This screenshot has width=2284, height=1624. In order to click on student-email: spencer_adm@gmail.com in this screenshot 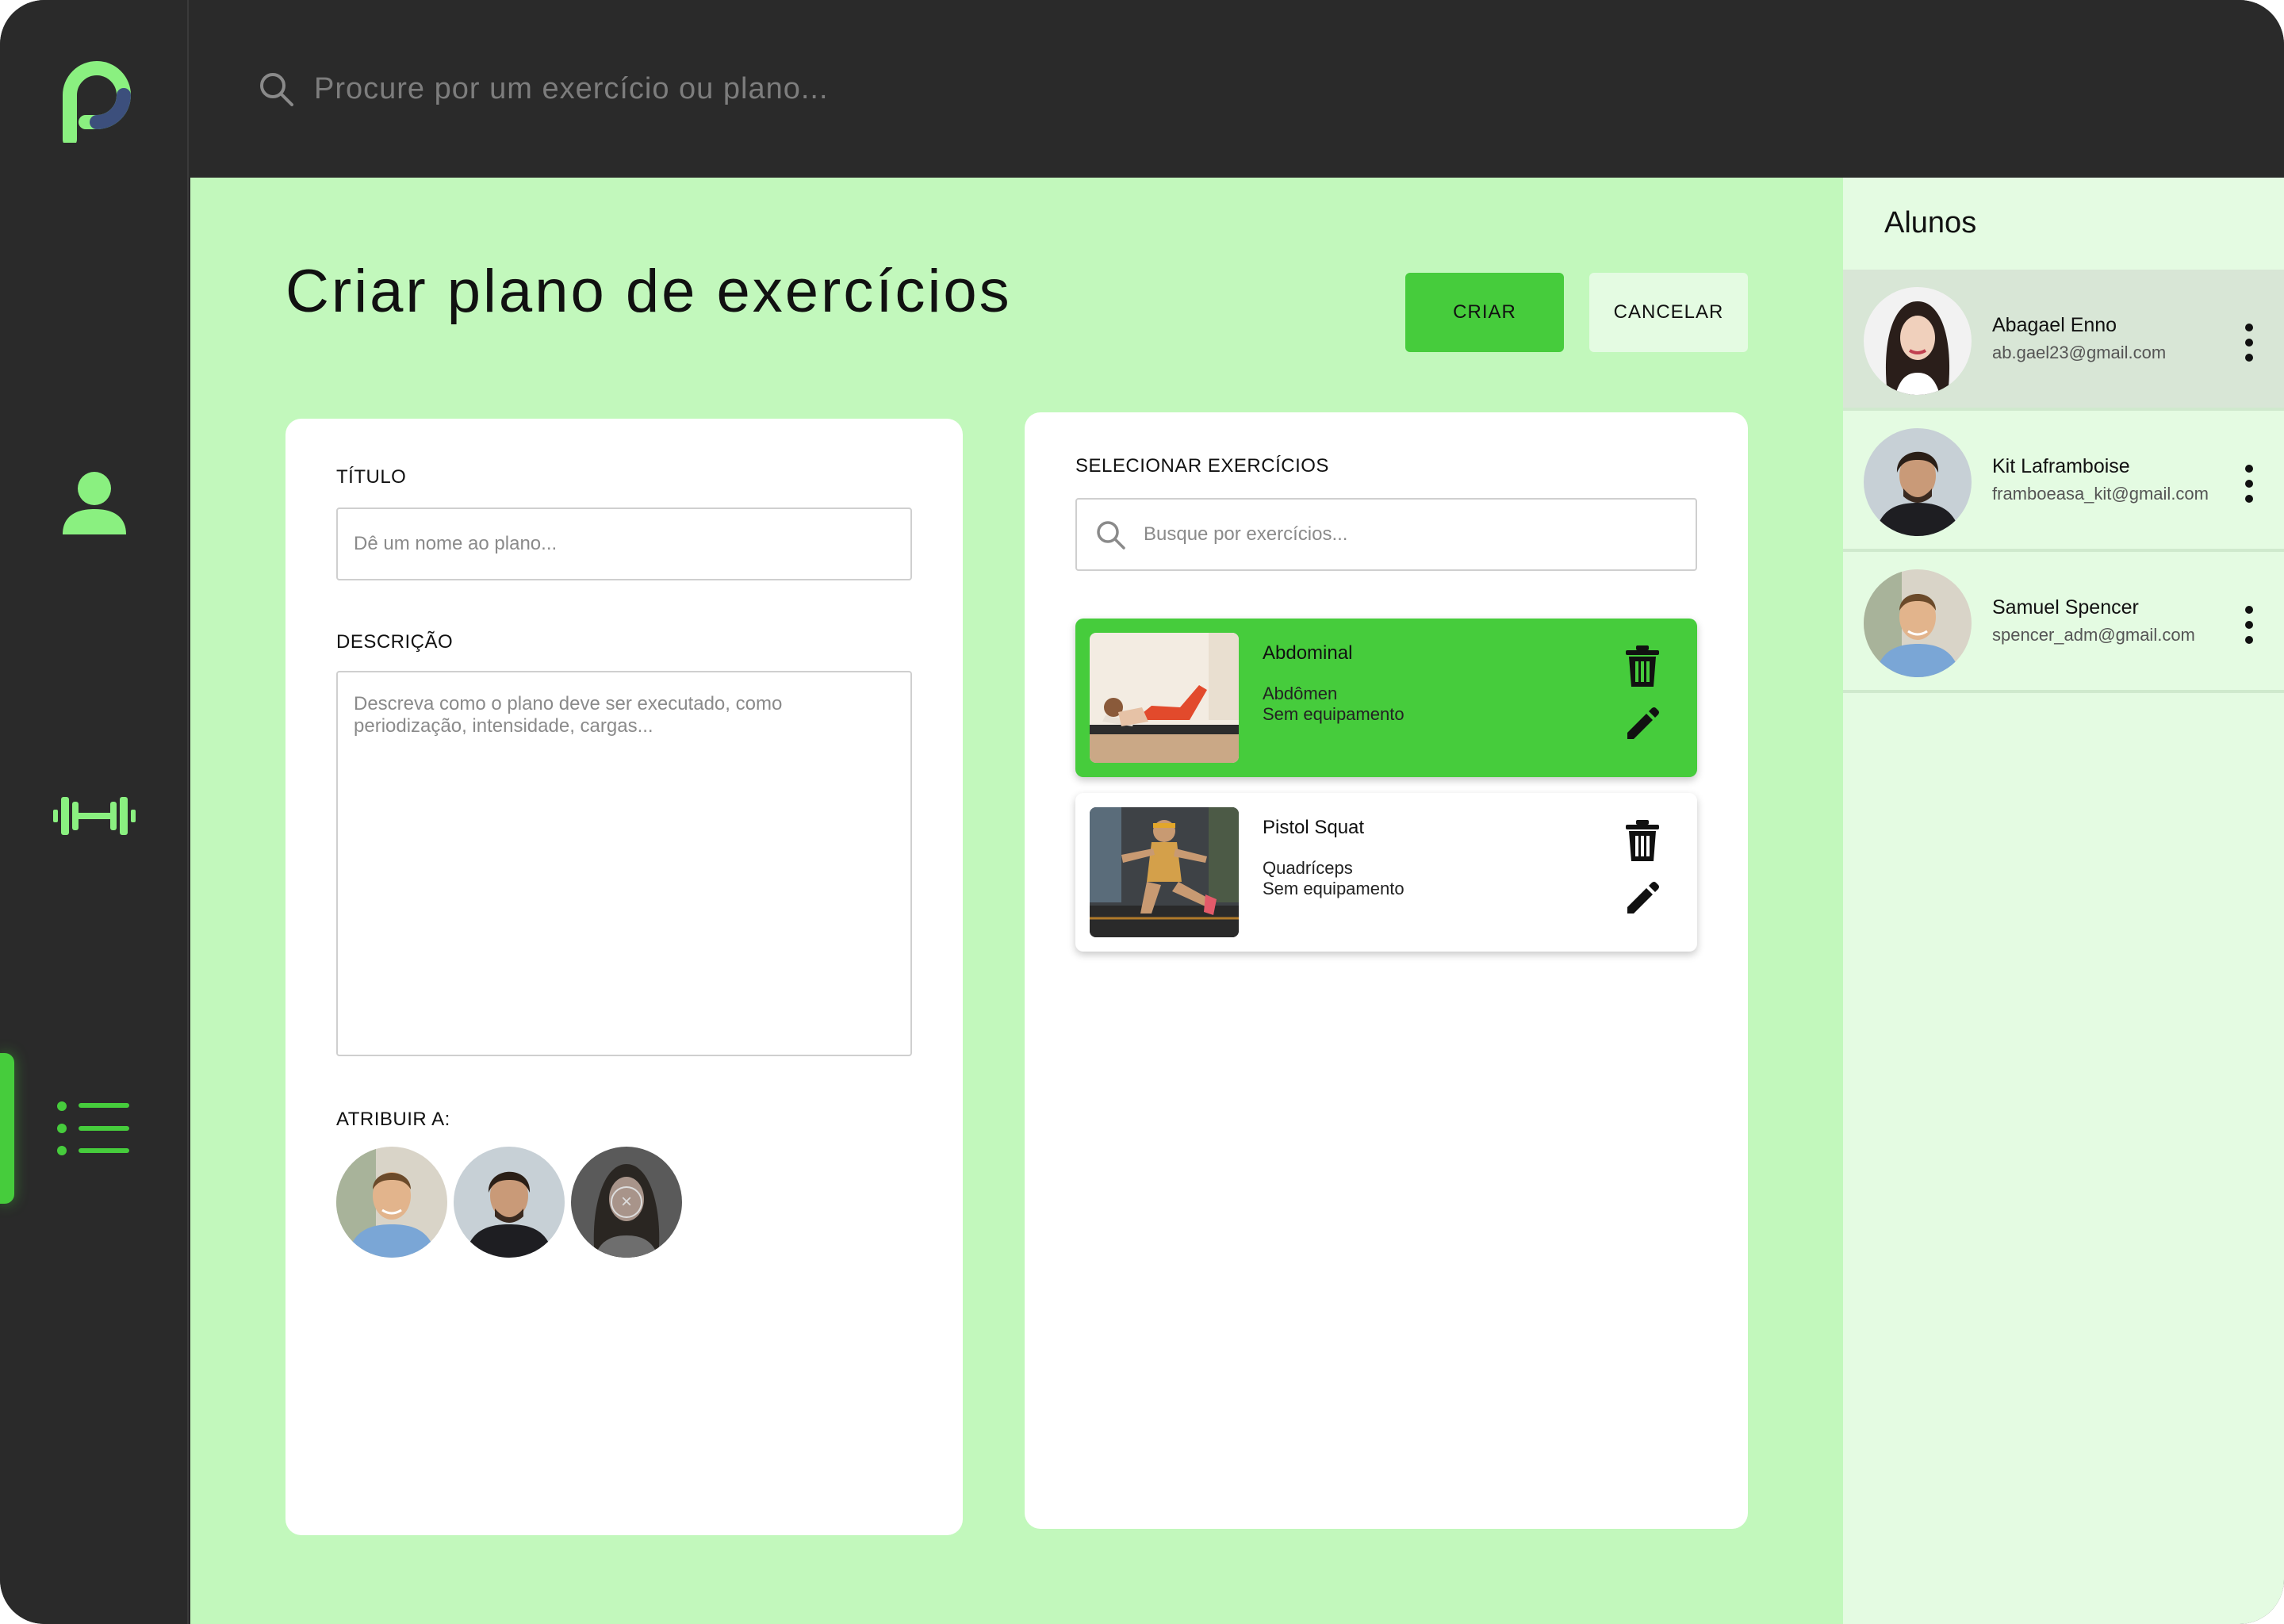, I will do `click(2093, 635)`.